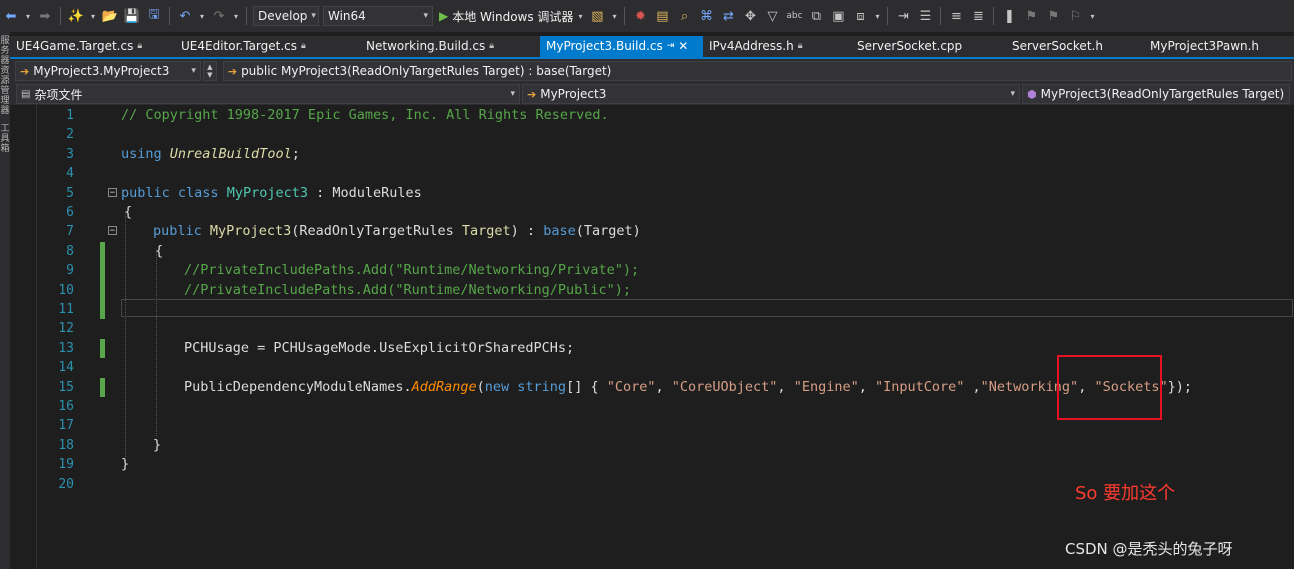 The image size is (1294, 569). Describe the element at coordinates (652, 310) in the screenshot. I see `code-line: 11` at that location.